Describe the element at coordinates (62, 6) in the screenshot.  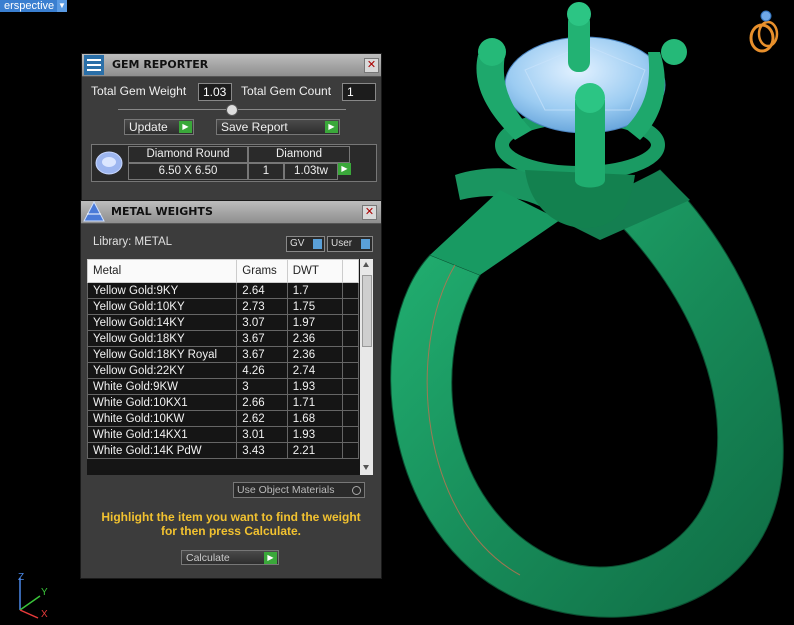
I see `viewport-dropdown-icon: ▼` at that location.